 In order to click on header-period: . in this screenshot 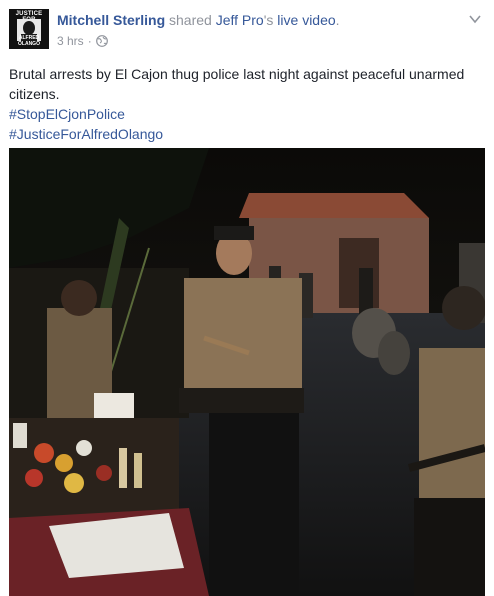, I will do `click(337, 20)`.